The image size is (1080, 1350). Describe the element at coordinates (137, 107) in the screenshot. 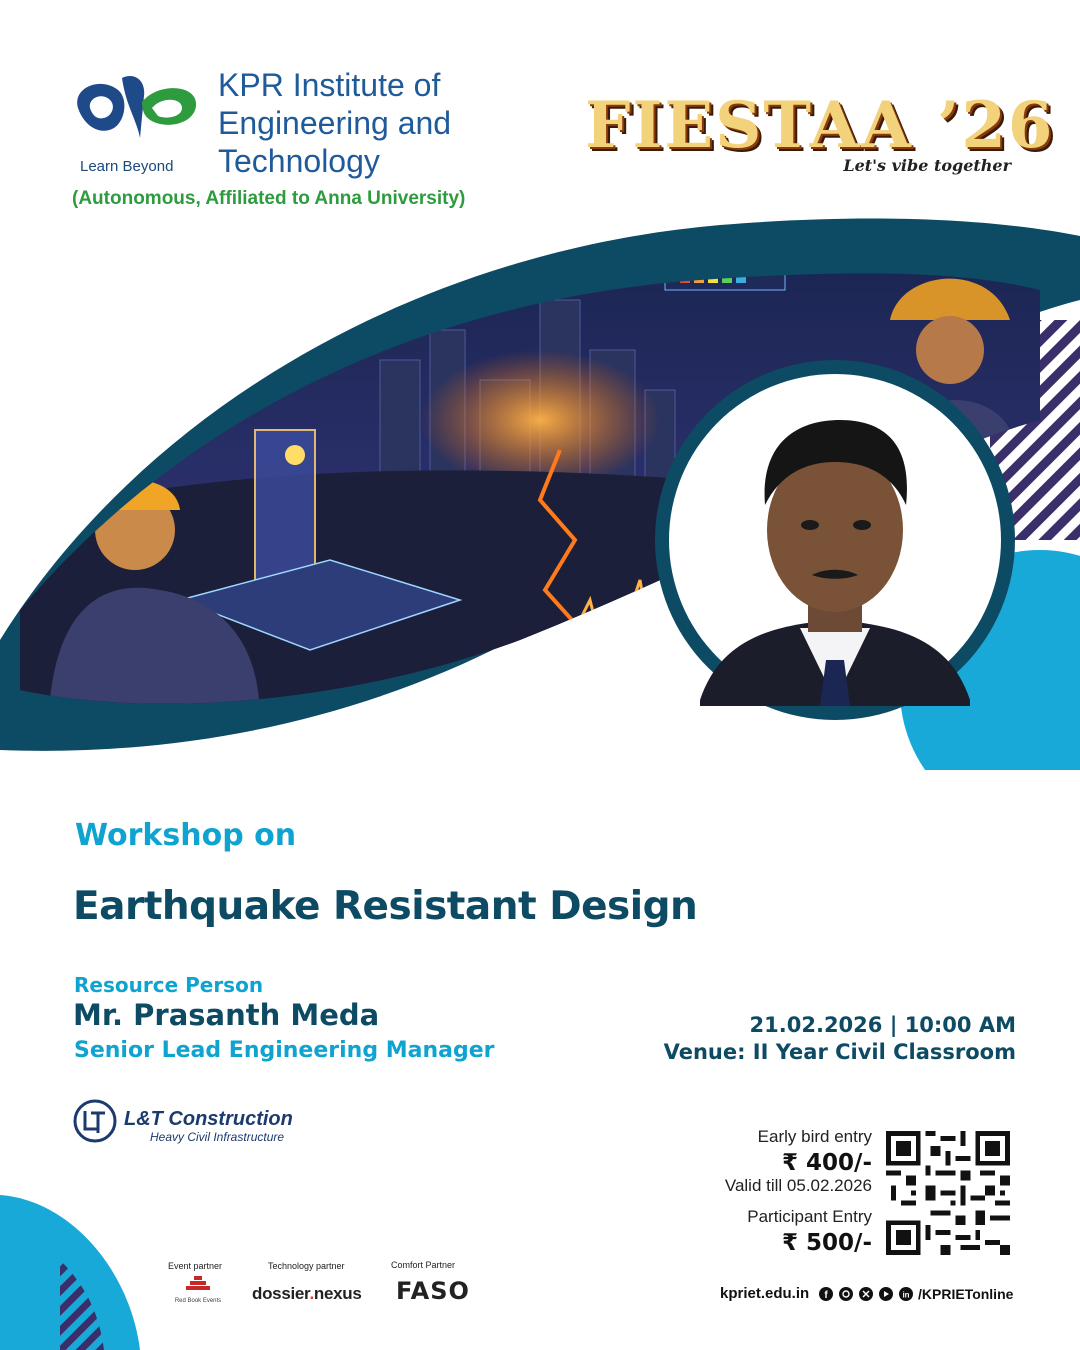

I see `kpr-logo-icon` at that location.